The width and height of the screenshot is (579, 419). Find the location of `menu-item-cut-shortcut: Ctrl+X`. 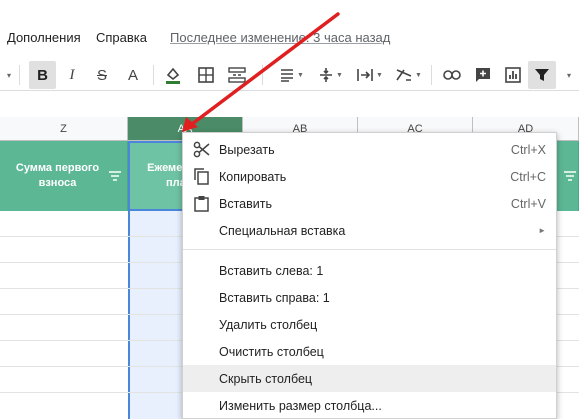

menu-item-cut-shortcut: Ctrl+X is located at coordinates (528, 149).